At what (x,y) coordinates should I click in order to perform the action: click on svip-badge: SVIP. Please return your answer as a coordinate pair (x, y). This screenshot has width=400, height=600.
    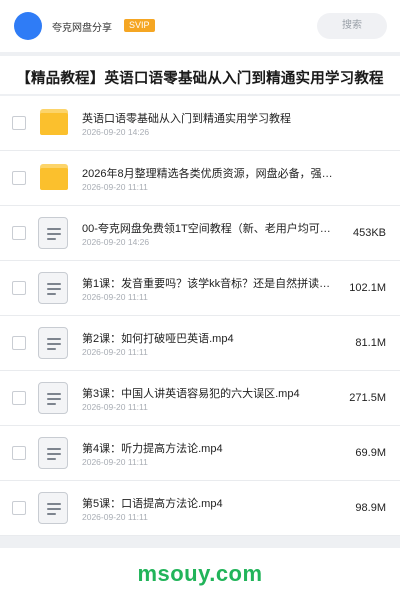
    Looking at the image, I should click on (139, 25).